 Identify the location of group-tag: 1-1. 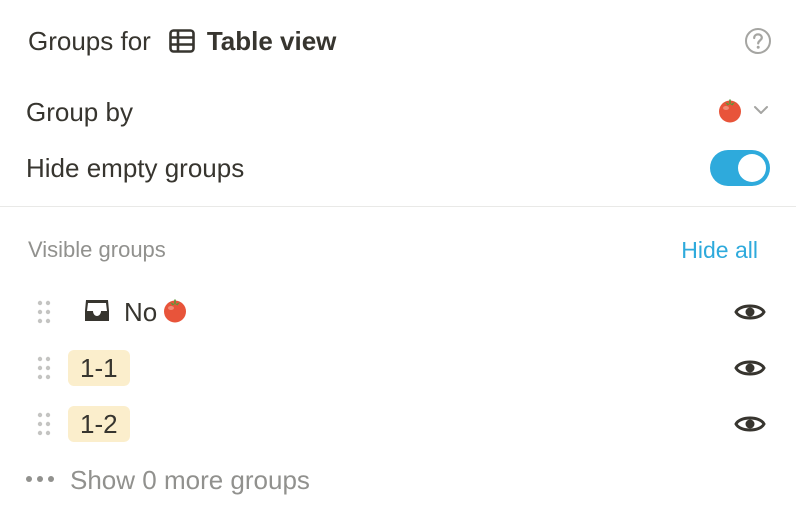
(99, 368).